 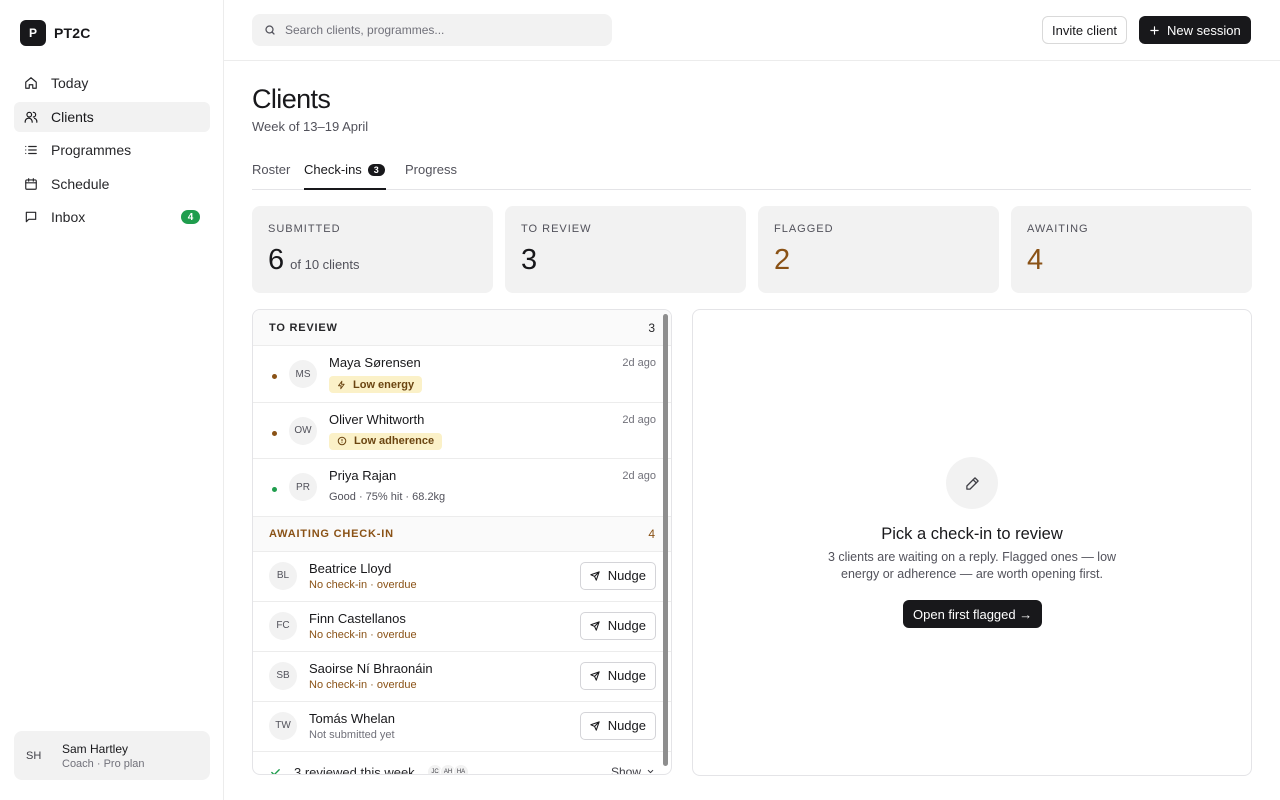 I want to click on page-subtitle: Week of 13–19 April, so click(x=310, y=126).